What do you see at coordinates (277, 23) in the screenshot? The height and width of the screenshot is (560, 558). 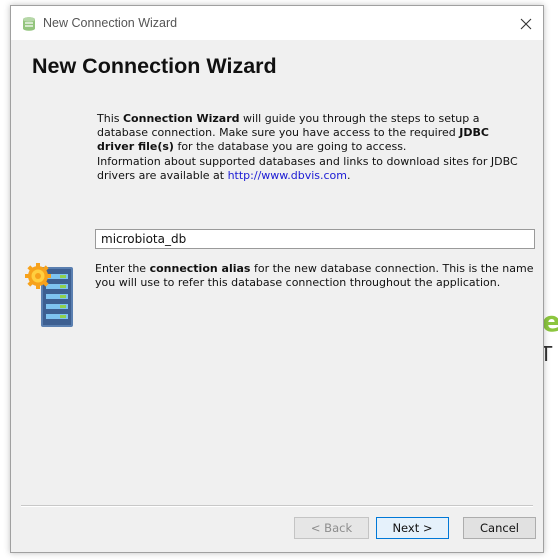 I see `title-bar: New Connection Wizard` at bounding box center [277, 23].